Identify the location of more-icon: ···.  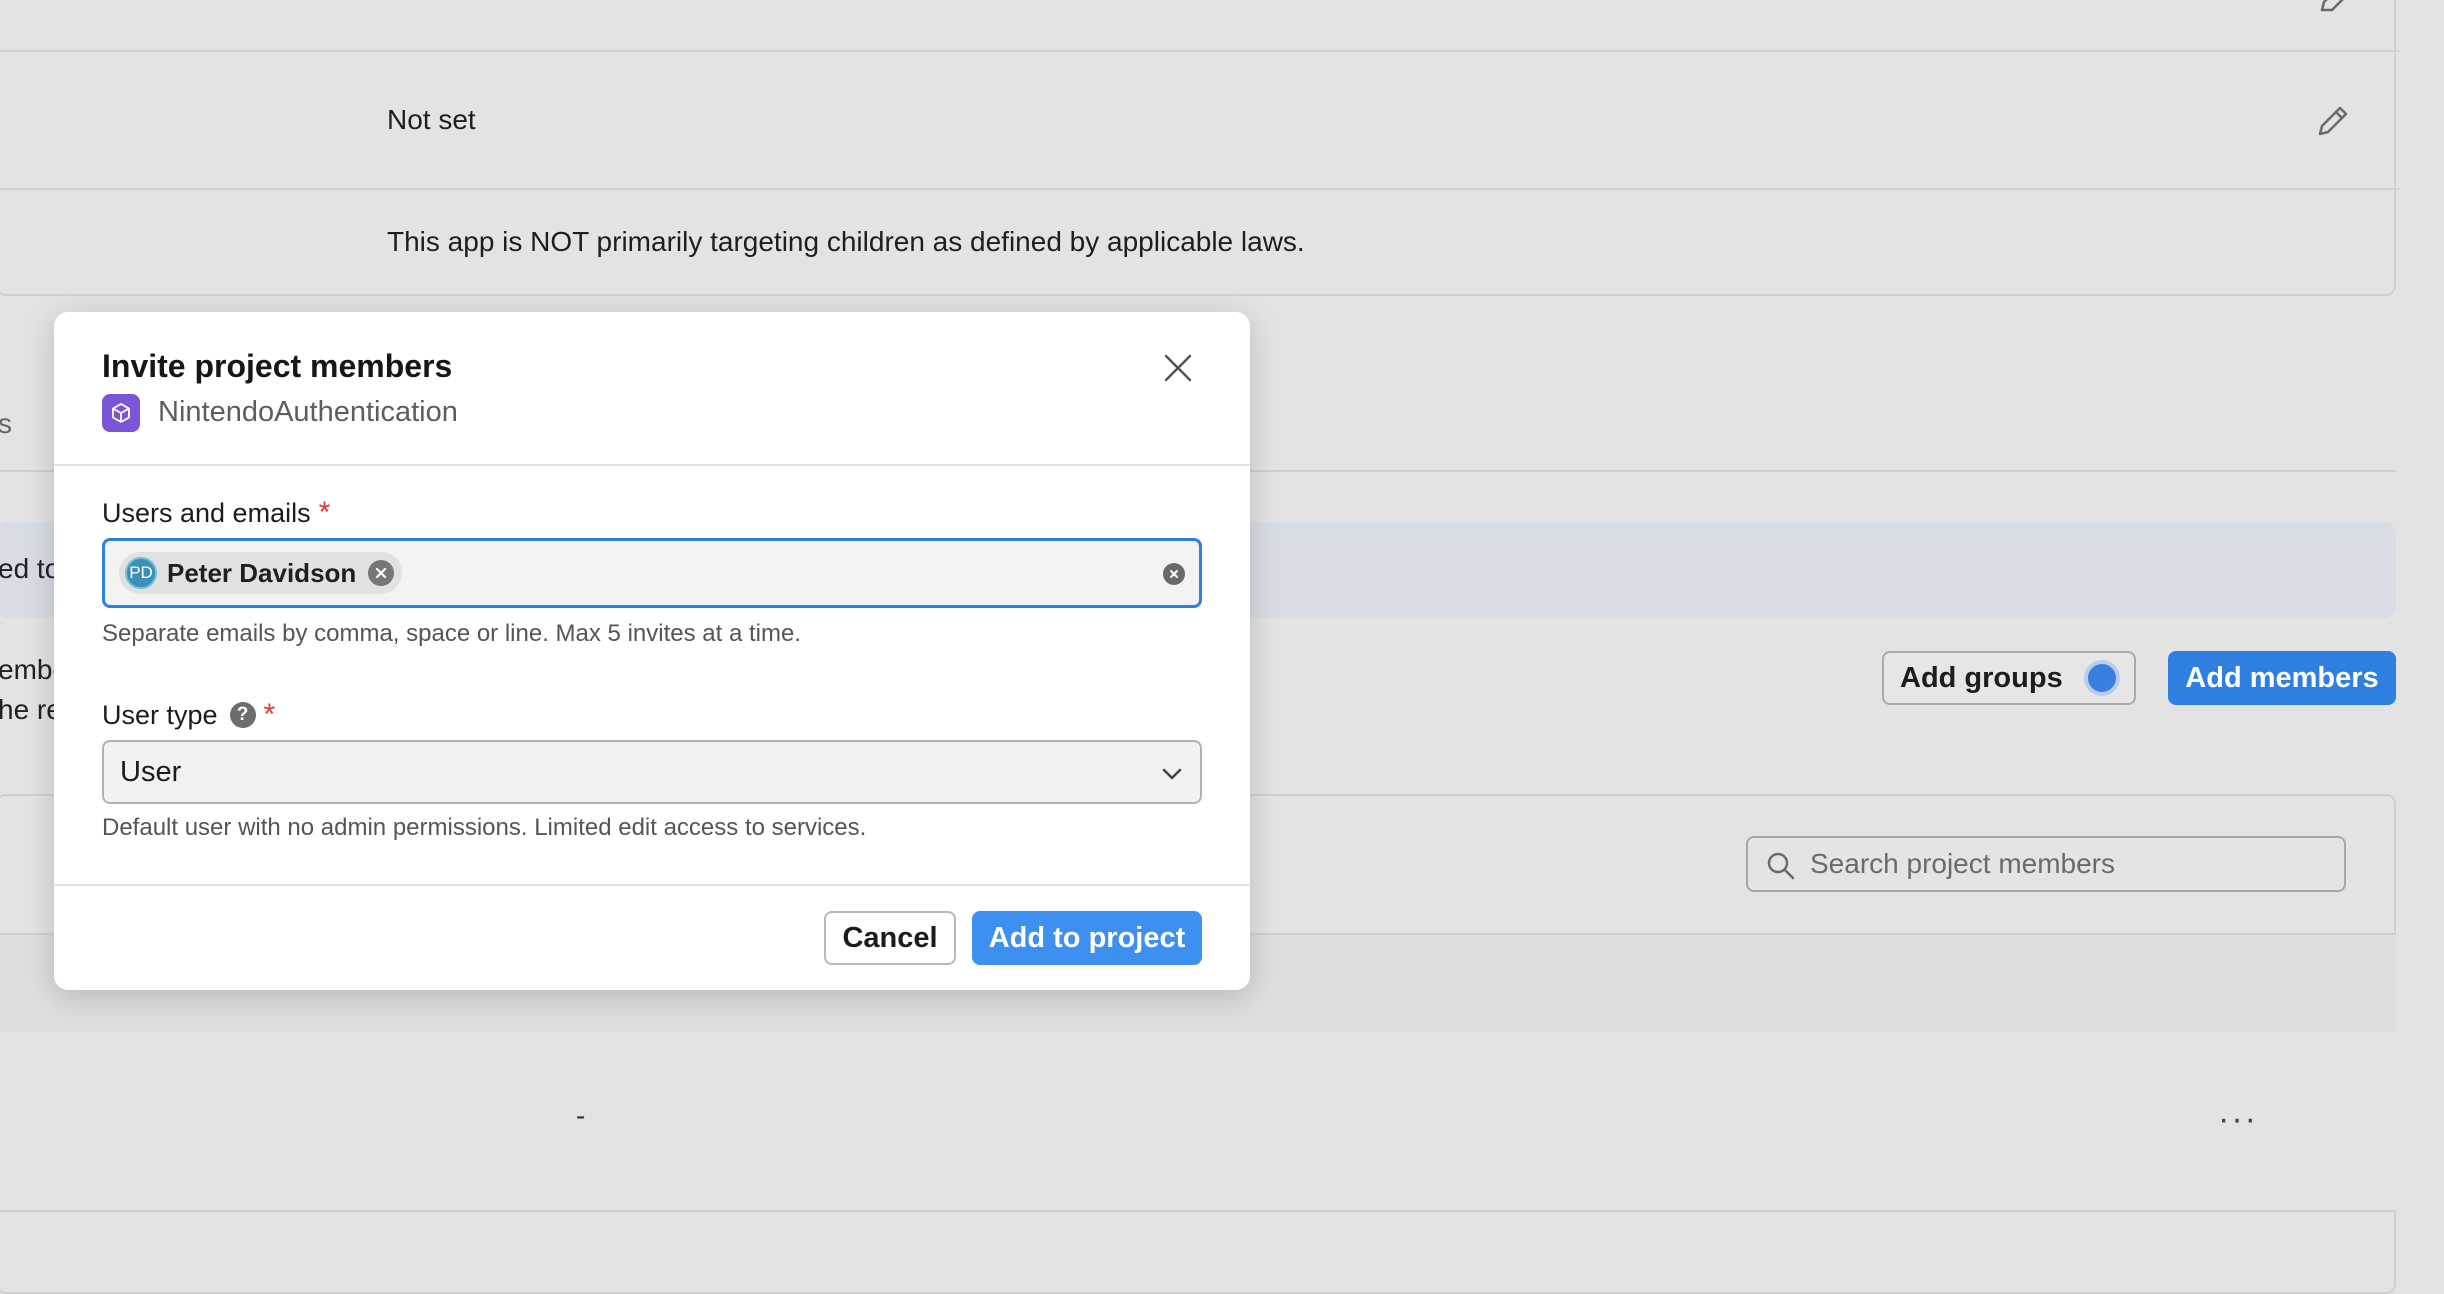
(2238, 1119).